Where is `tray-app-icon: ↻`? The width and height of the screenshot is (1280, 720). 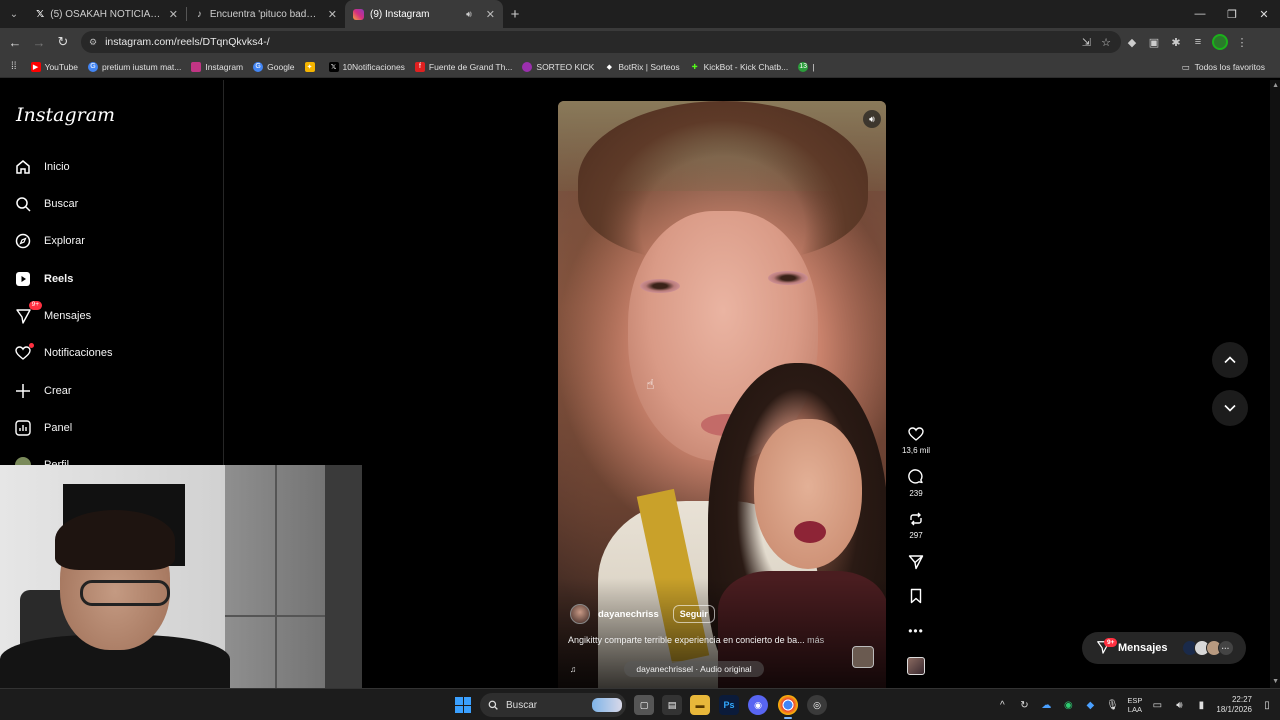 tray-app-icon: ↻ is located at coordinates (1024, 705).